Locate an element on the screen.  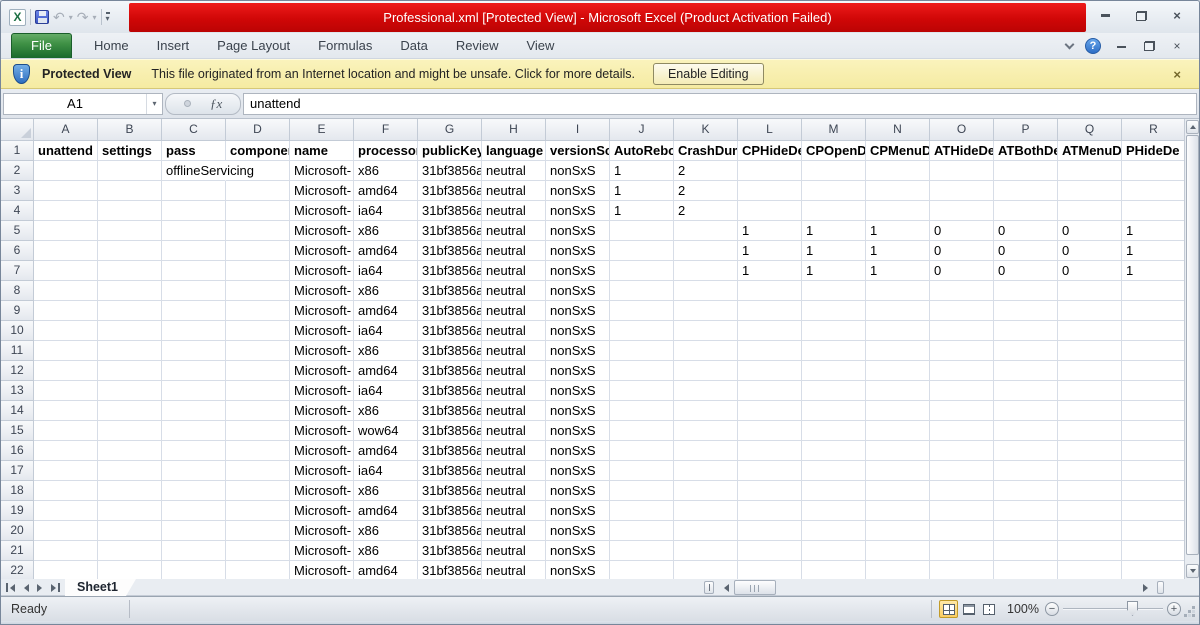
cell-D22 is located at coordinates (258, 570).